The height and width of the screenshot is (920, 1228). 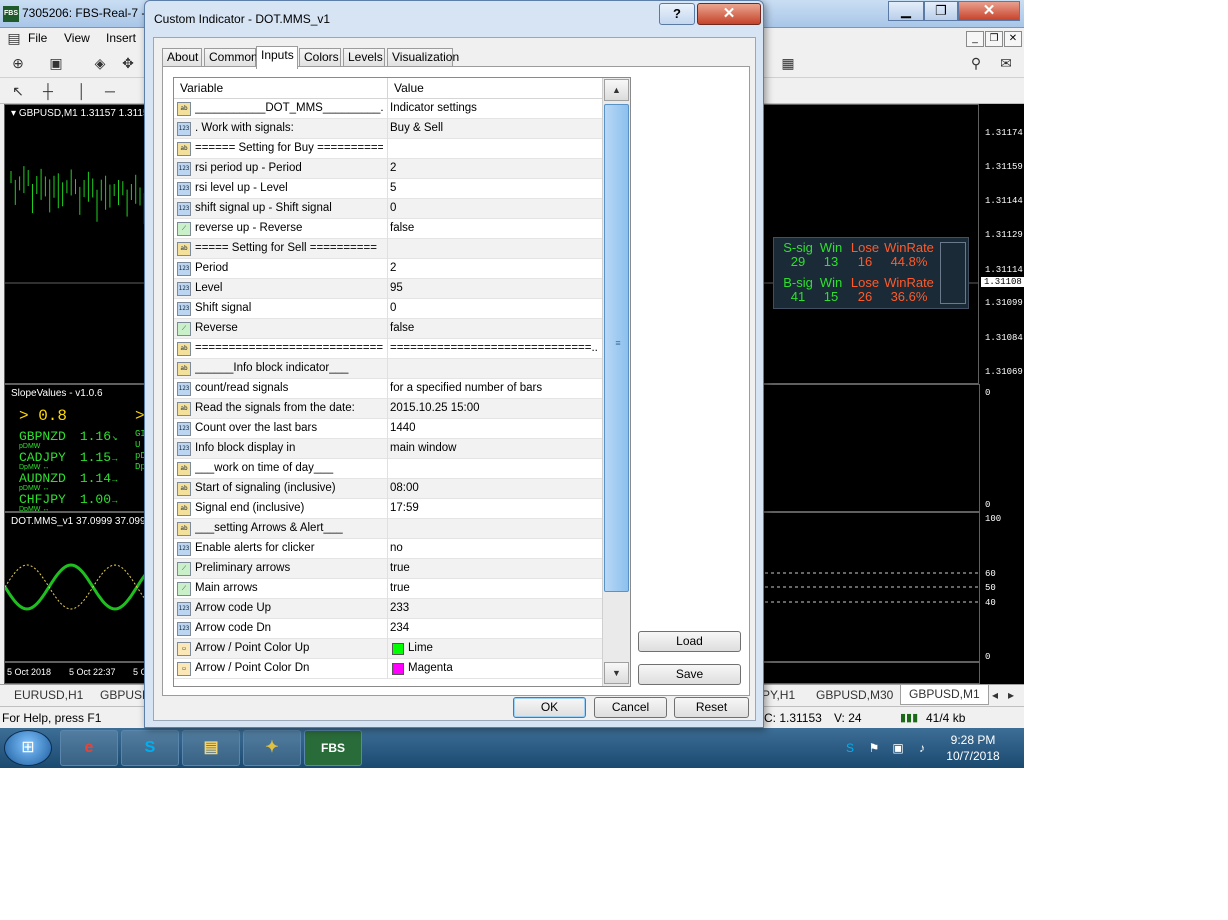 I want to click on scroll-down-button: ▼, so click(x=616, y=673).